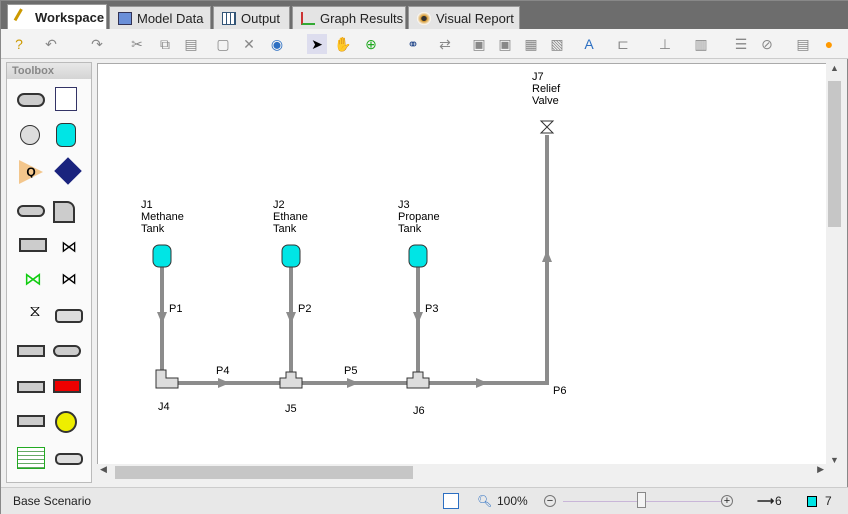  I want to click on vertical-scrollbar: ▲ ▼, so click(834, 264).